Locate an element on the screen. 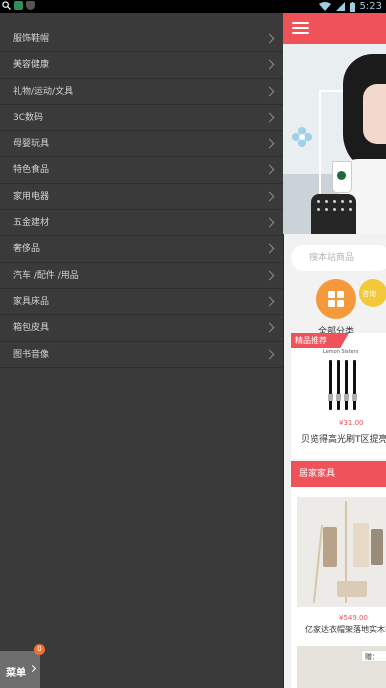  grid-icon is located at coordinates (336, 299).